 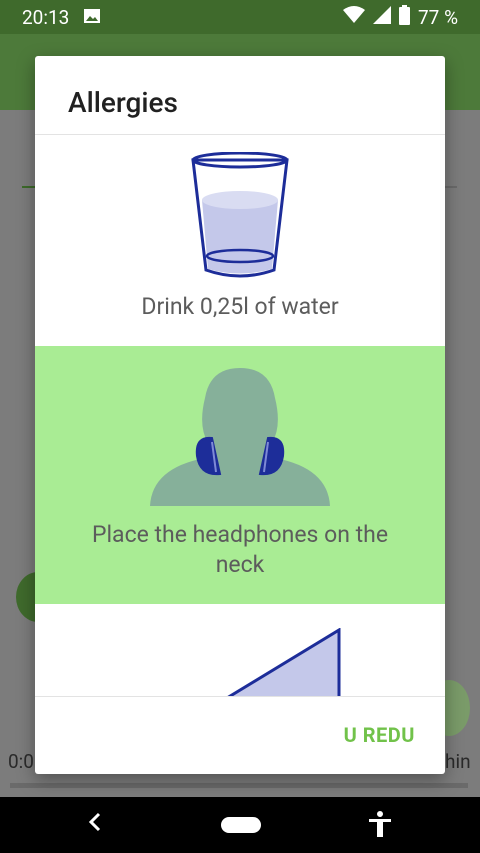 What do you see at coordinates (46, 17) in the screenshot?
I see `status-time: 20:13` at bounding box center [46, 17].